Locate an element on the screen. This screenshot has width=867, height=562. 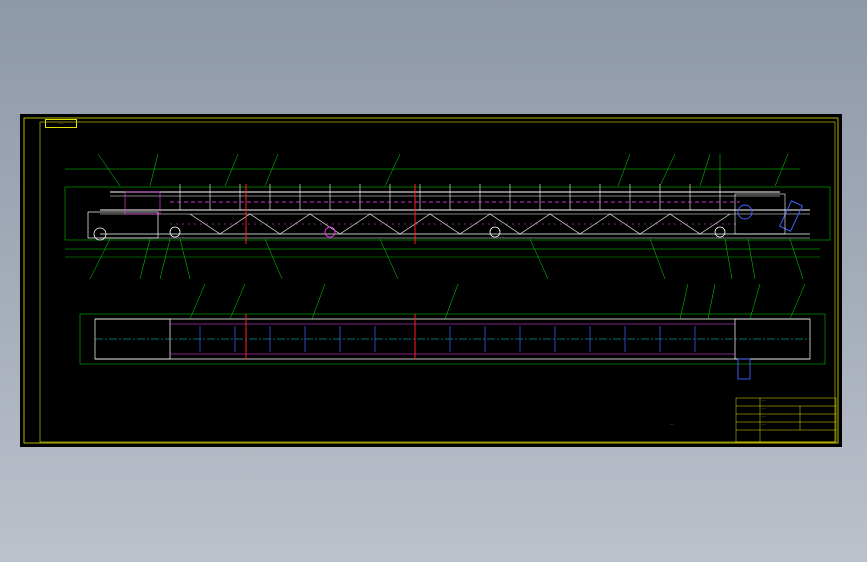
title-line-1: ··· is located at coordinates (764, 401).